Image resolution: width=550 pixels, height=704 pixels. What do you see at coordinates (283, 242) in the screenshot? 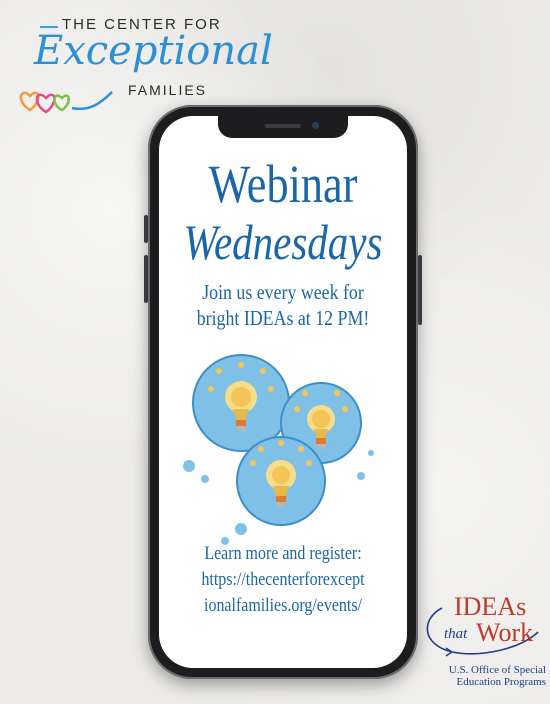
I see `title-wednesdays: Wednesdays` at bounding box center [283, 242].